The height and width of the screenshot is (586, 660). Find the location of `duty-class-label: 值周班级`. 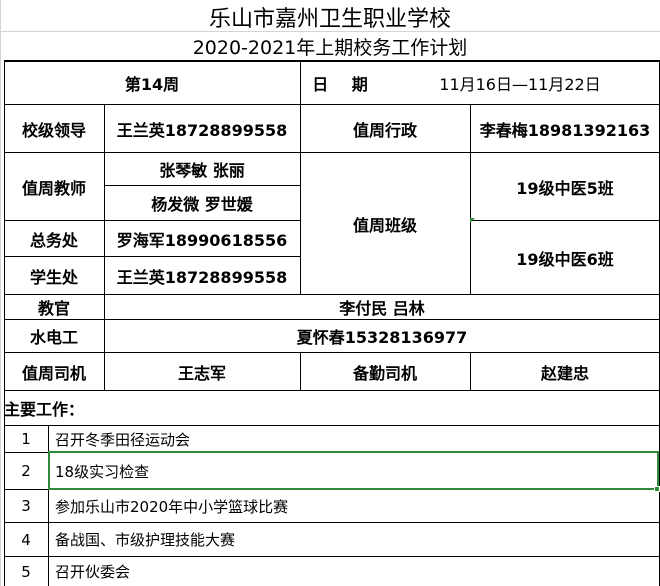

duty-class-label: 值周班级 is located at coordinates (384, 225).